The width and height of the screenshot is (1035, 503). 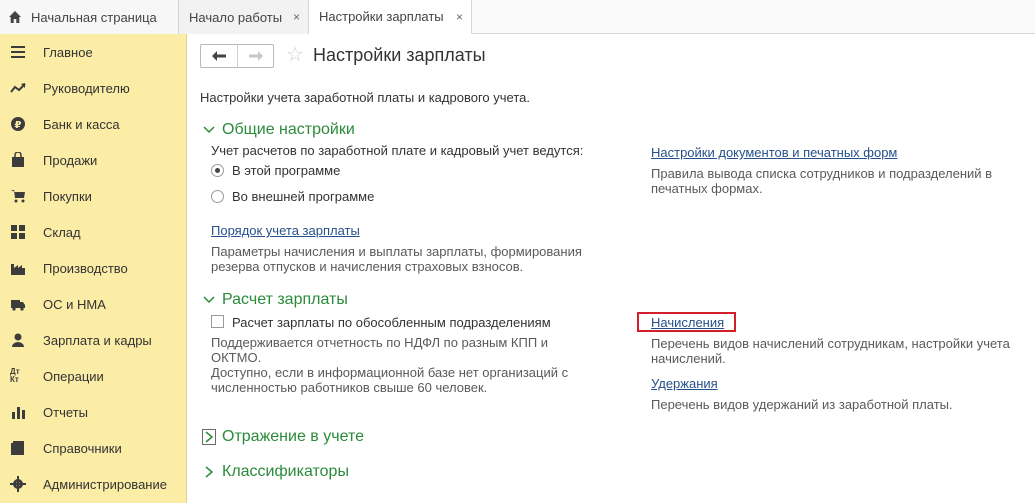 What do you see at coordinates (285, 471) in the screenshot?
I see `section-title: Классификаторы` at bounding box center [285, 471].